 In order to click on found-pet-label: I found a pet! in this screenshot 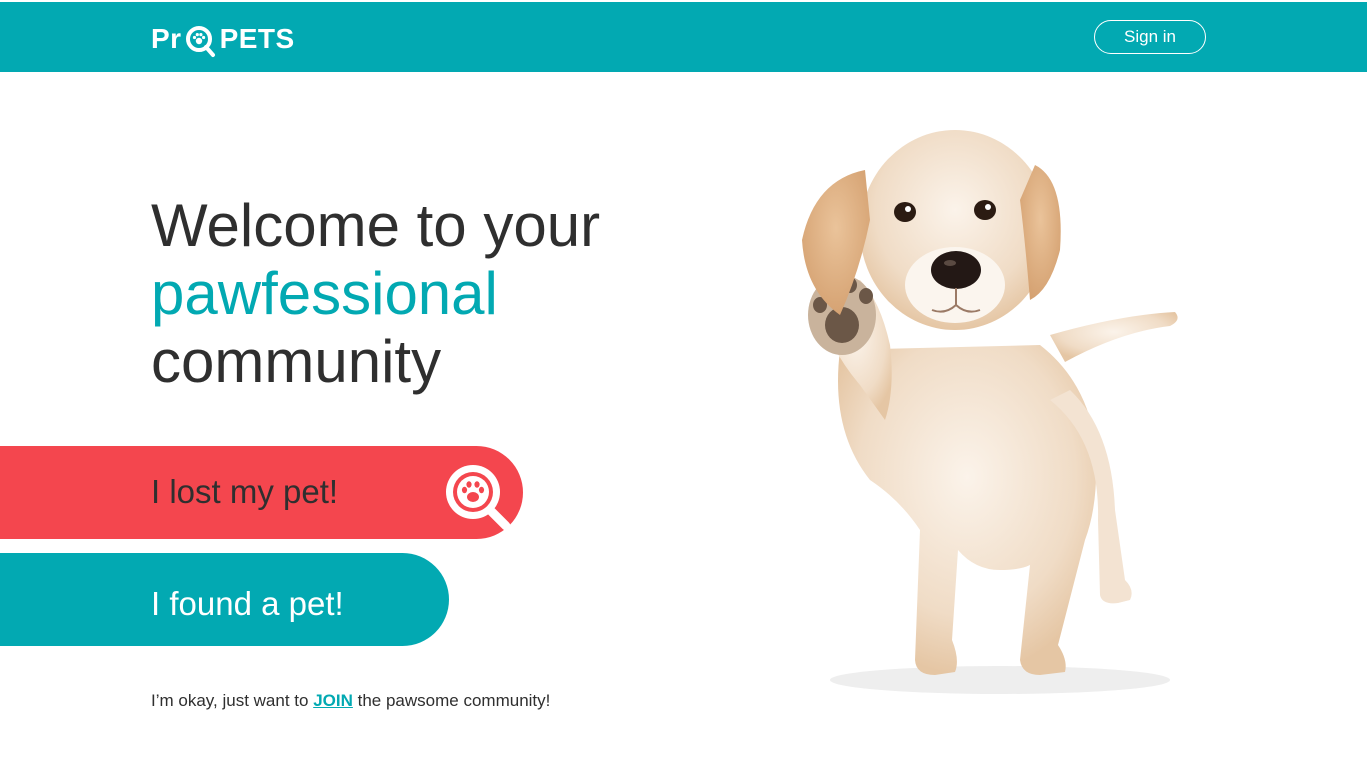, I will do `click(247, 603)`.